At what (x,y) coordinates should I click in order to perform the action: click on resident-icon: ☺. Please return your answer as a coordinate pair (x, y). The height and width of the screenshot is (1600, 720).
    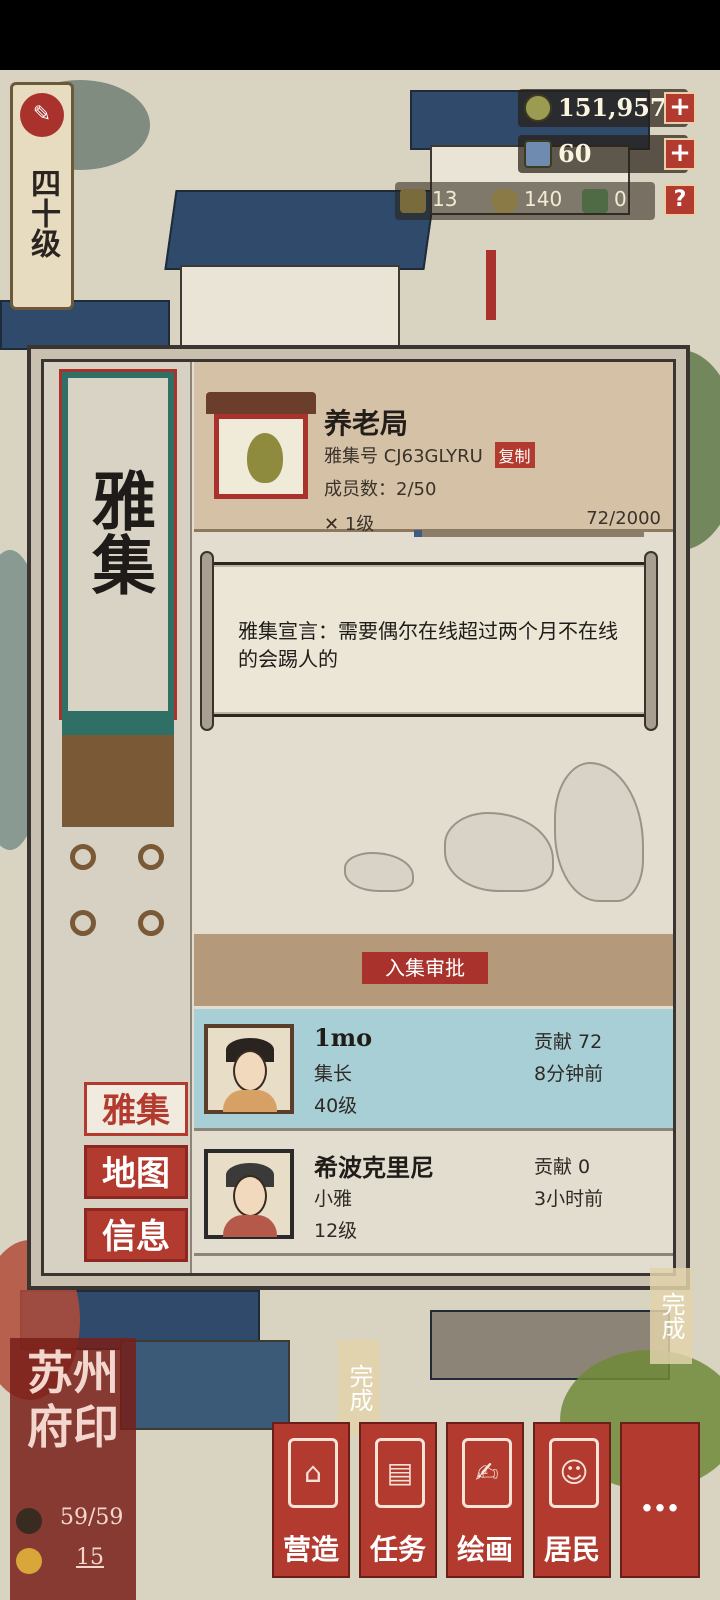
    Looking at the image, I should click on (574, 1473).